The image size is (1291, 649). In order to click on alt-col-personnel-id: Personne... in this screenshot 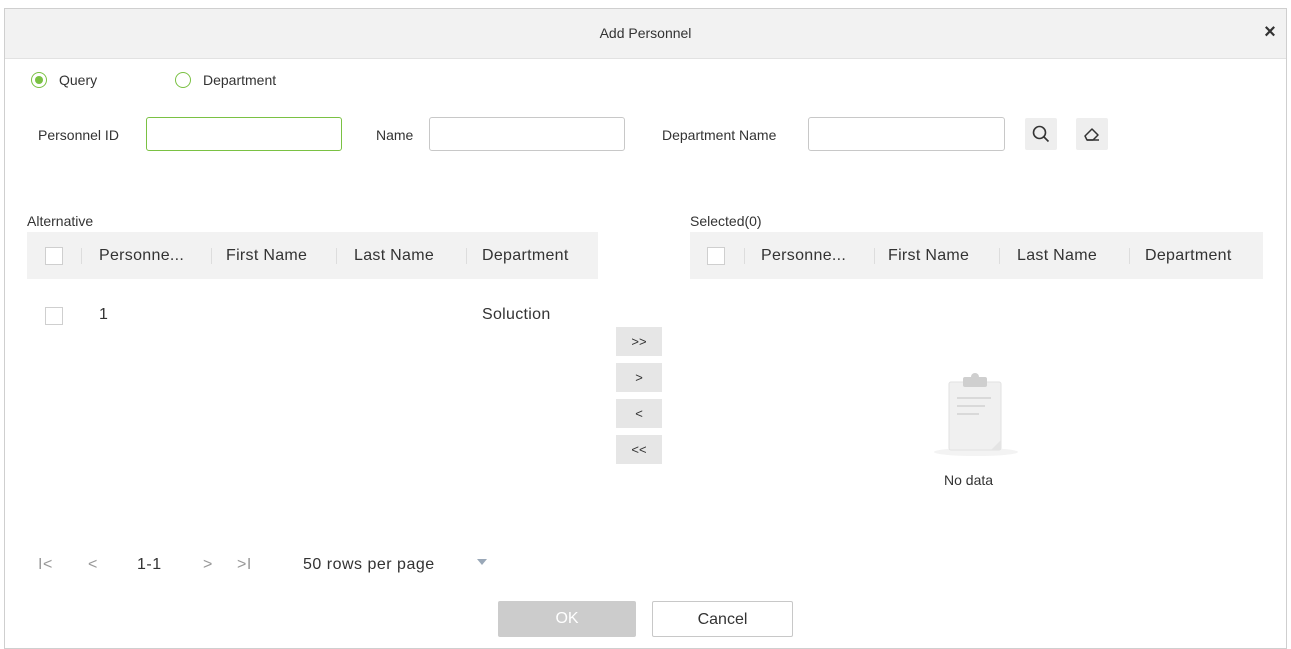, I will do `click(141, 255)`.